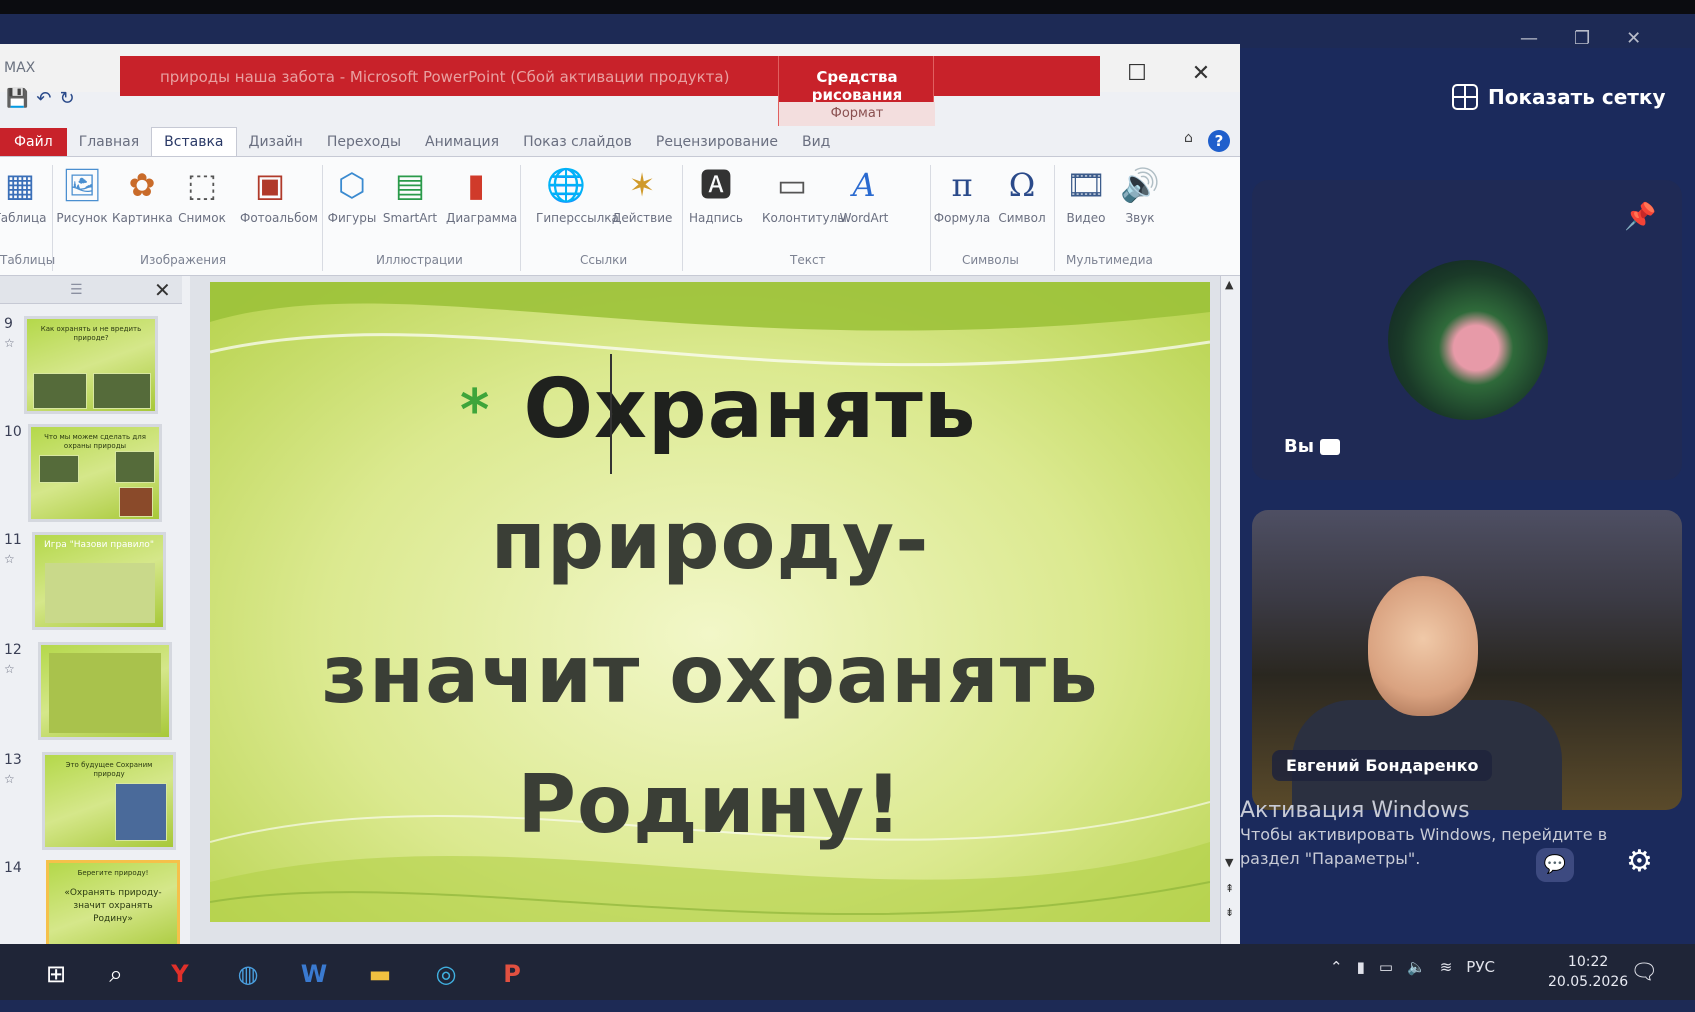 The width and height of the screenshot is (1695, 1012). What do you see at coordinates (710, 540) in the screenshot?
I see `slide-text-line: природу-` at bounding box center [710, 540].